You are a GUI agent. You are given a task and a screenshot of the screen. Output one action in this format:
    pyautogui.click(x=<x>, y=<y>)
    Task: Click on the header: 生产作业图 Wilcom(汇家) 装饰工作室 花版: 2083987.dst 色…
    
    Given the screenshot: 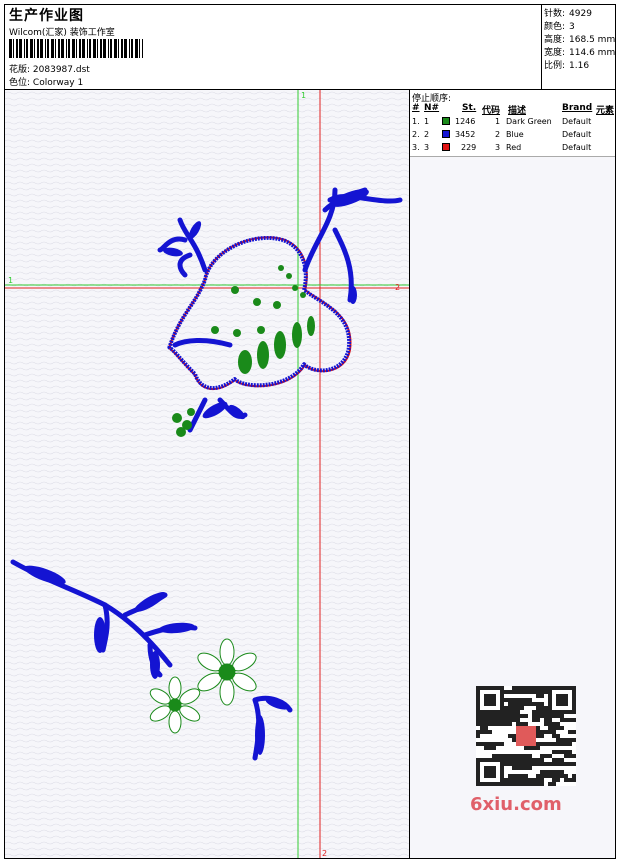 What is the action you would take?
    pyautogui.click(x=310, y=47)
    